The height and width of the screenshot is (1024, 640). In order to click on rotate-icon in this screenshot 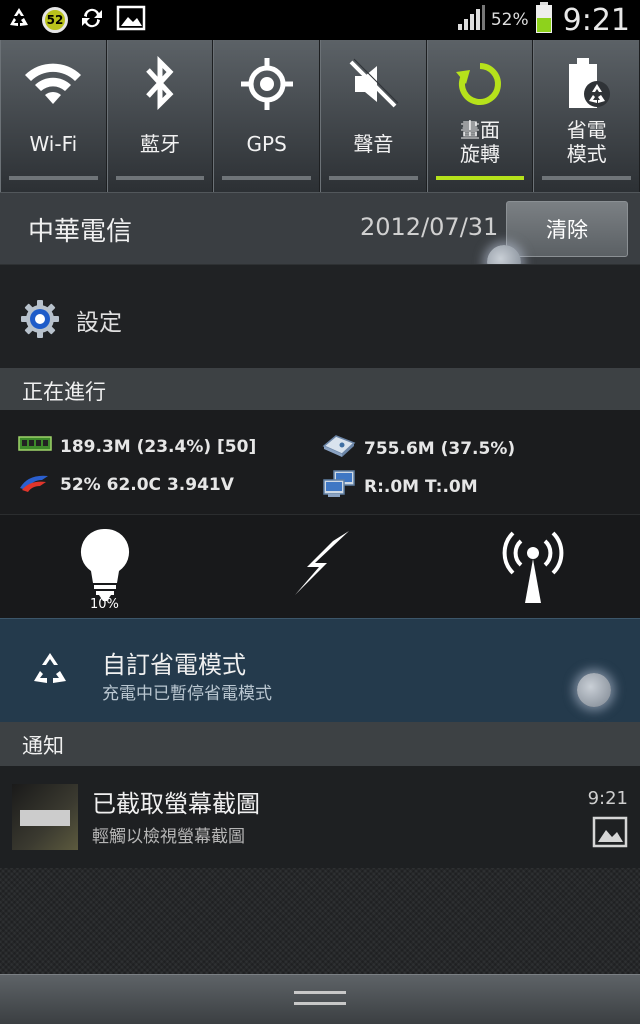, I will do `click(480, 84)`.